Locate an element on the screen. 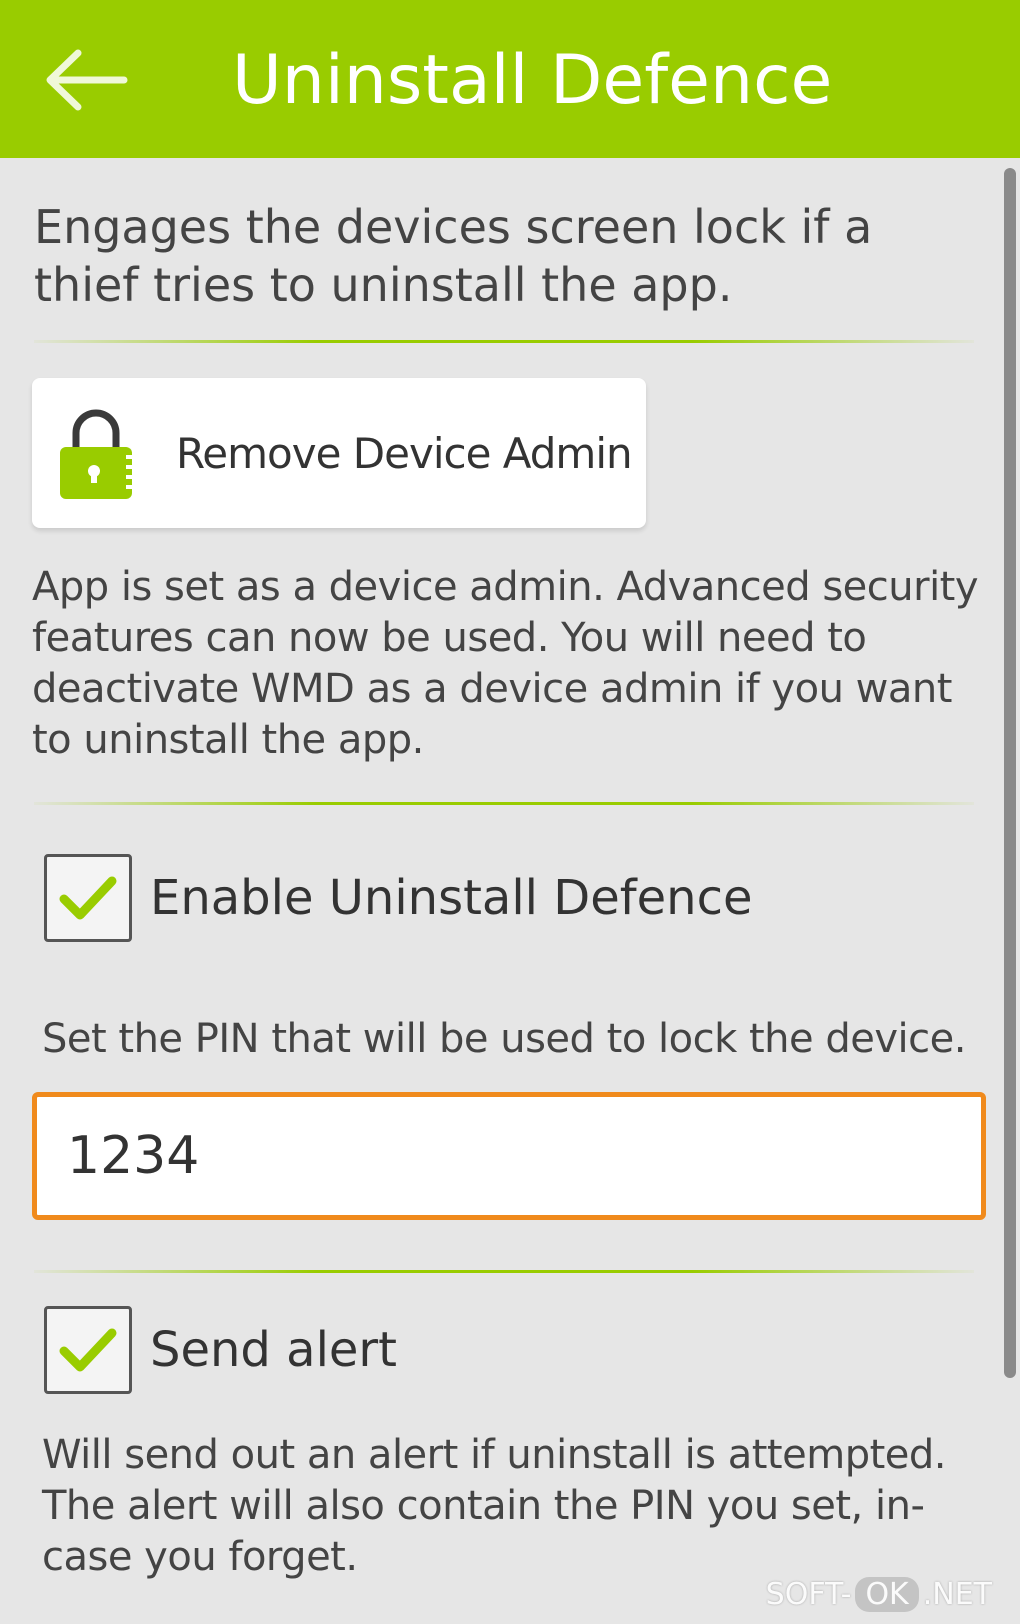  app-header: Uninstall Defence is located at coordinates (510, 79).